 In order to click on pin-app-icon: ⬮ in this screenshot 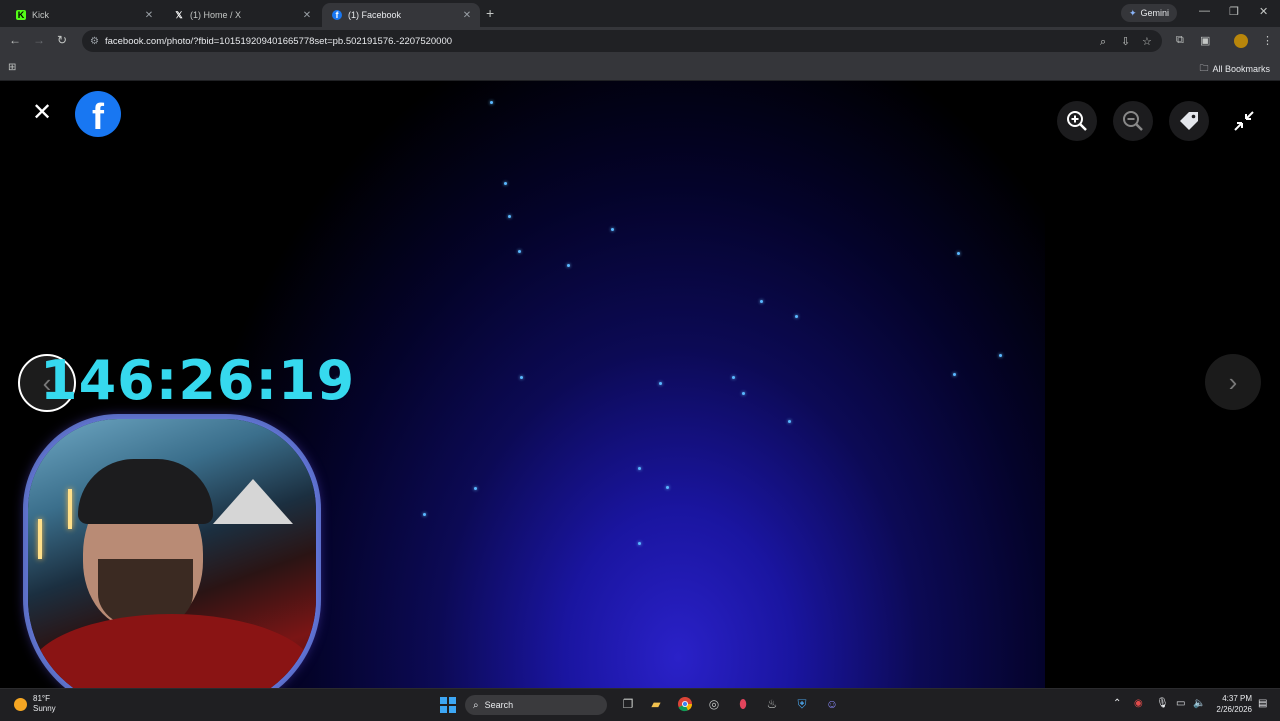, I will do `click(743, 704)`.